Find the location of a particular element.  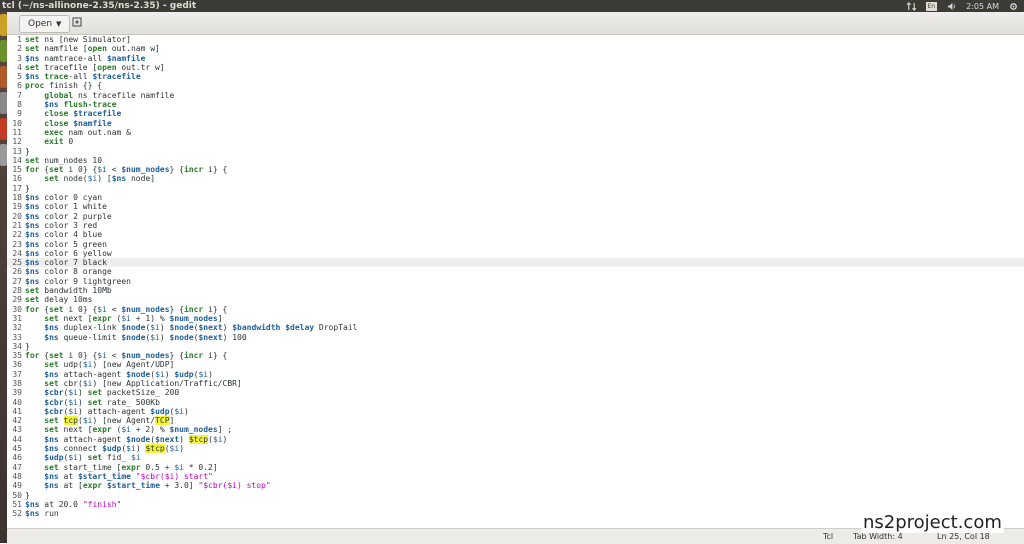

code-line: 16 set node($i) [$ns node] is located at coordinates (515, 178).